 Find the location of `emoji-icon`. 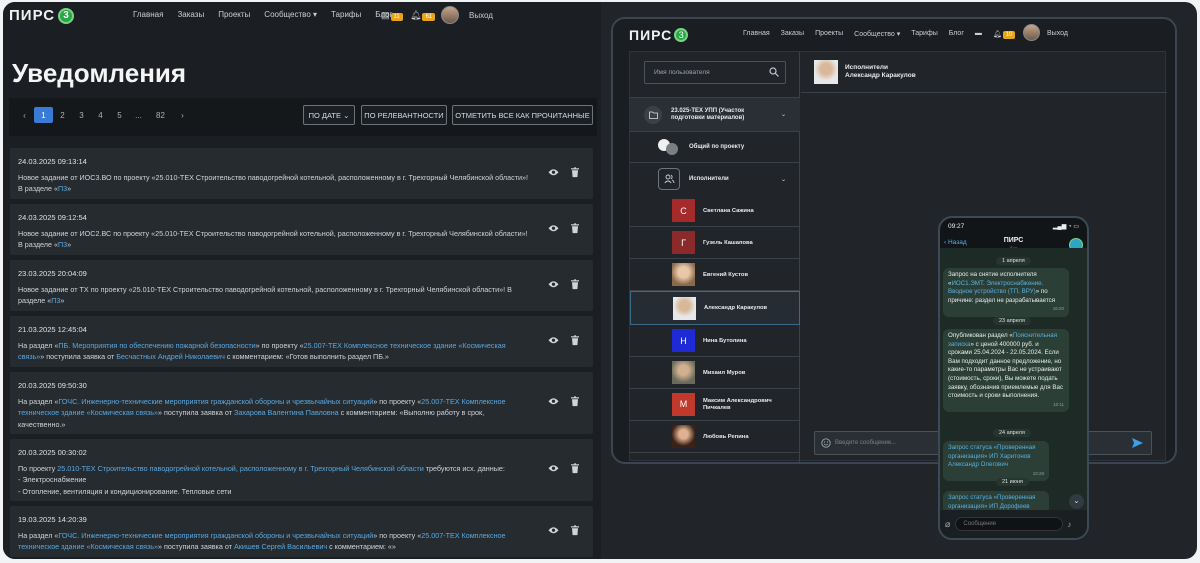

emoji-icon is located at coordinates (826, 444).